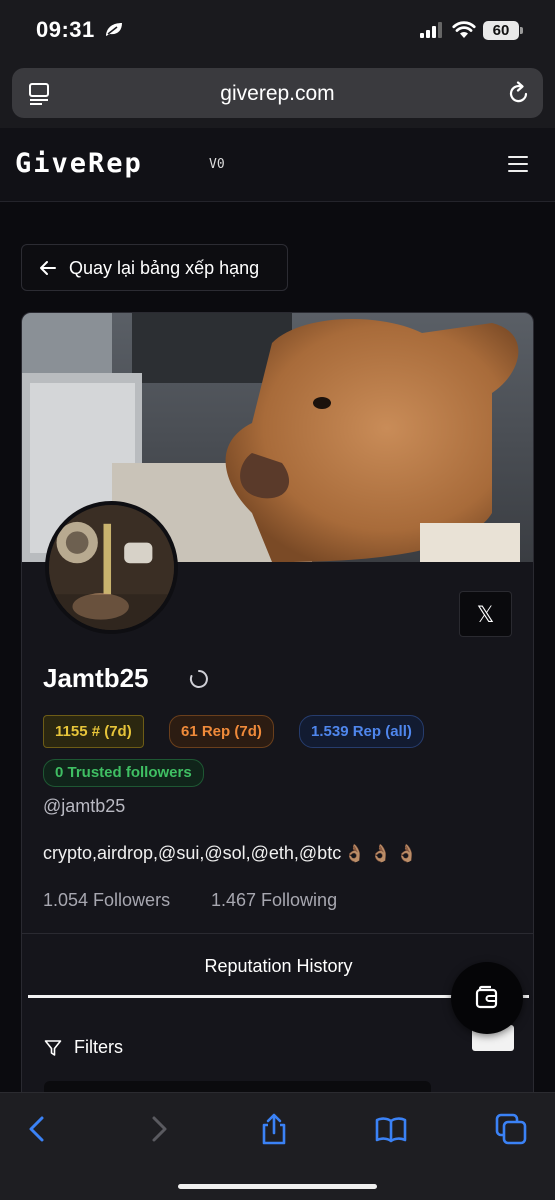  I want to click on site-logo: GiveRep, so click(79, 163).